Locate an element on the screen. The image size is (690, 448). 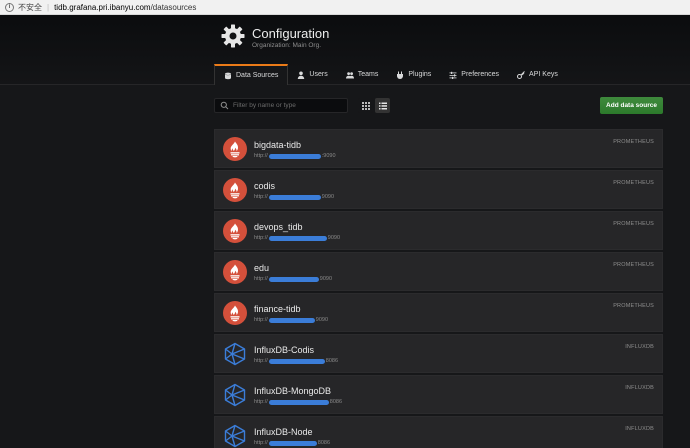
gear-icon is located at coordinates (233, 36).